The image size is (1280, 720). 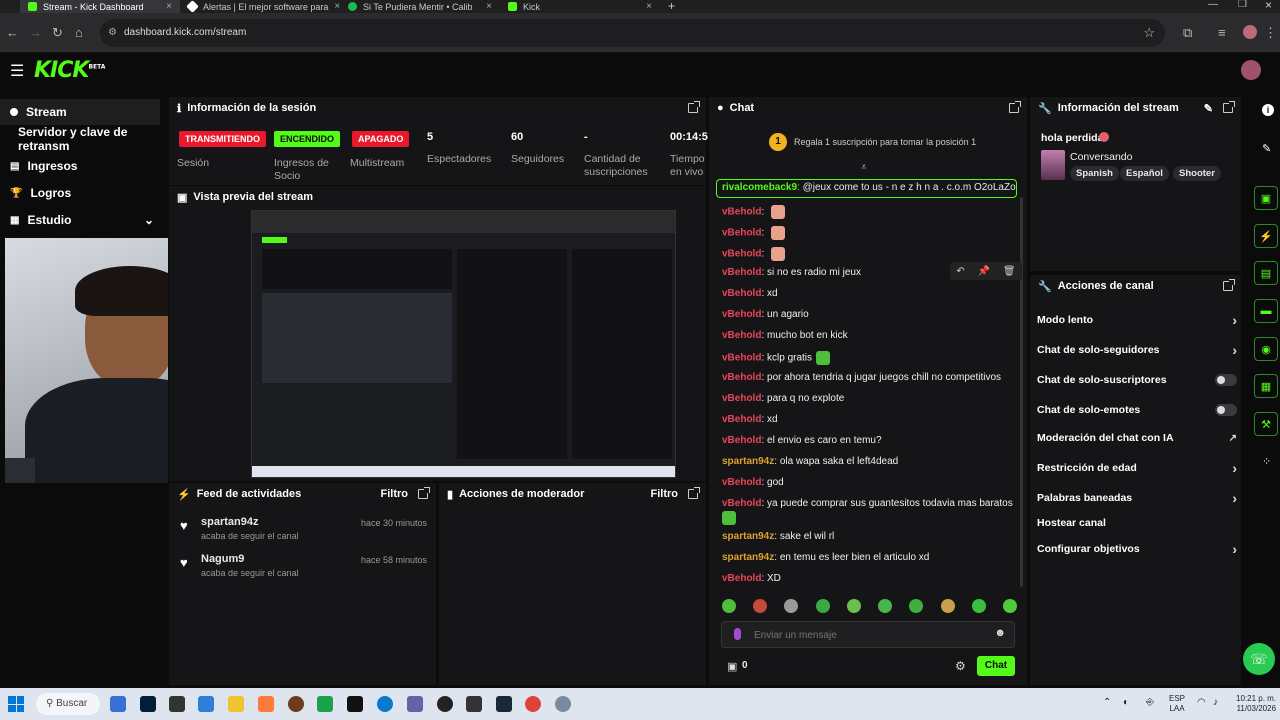 I want to click on sidebar-item-estudio: ▦ Estudio ⌄, so click(x=80, y=220).